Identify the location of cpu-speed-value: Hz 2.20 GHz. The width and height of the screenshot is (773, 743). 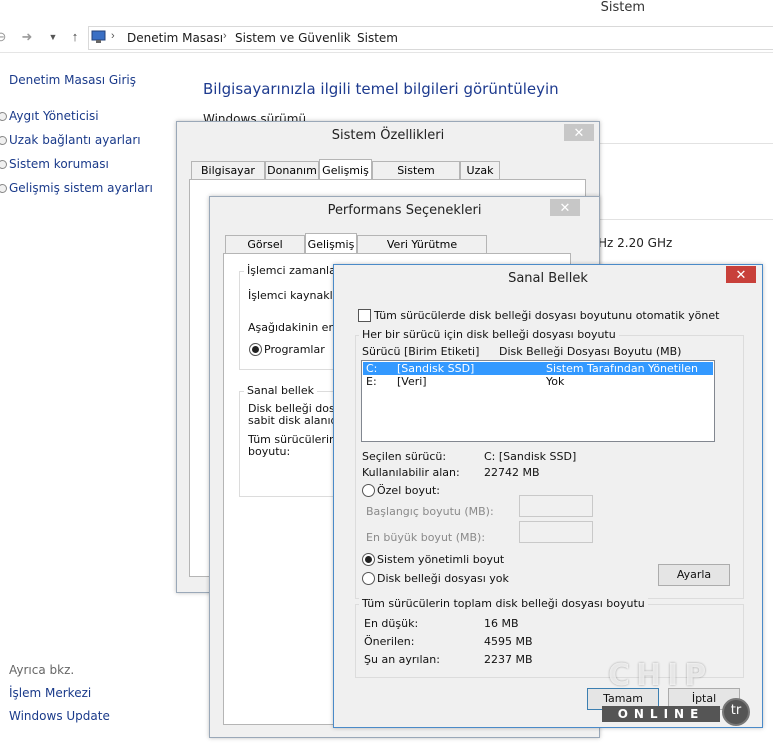
(635, 243).